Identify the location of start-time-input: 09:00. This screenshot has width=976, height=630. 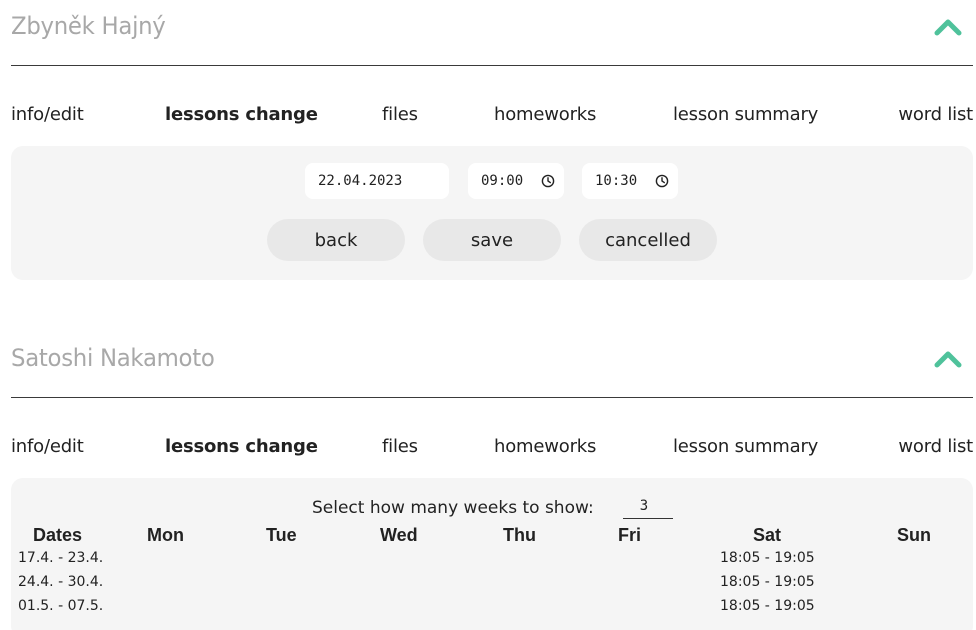
(516, 181).